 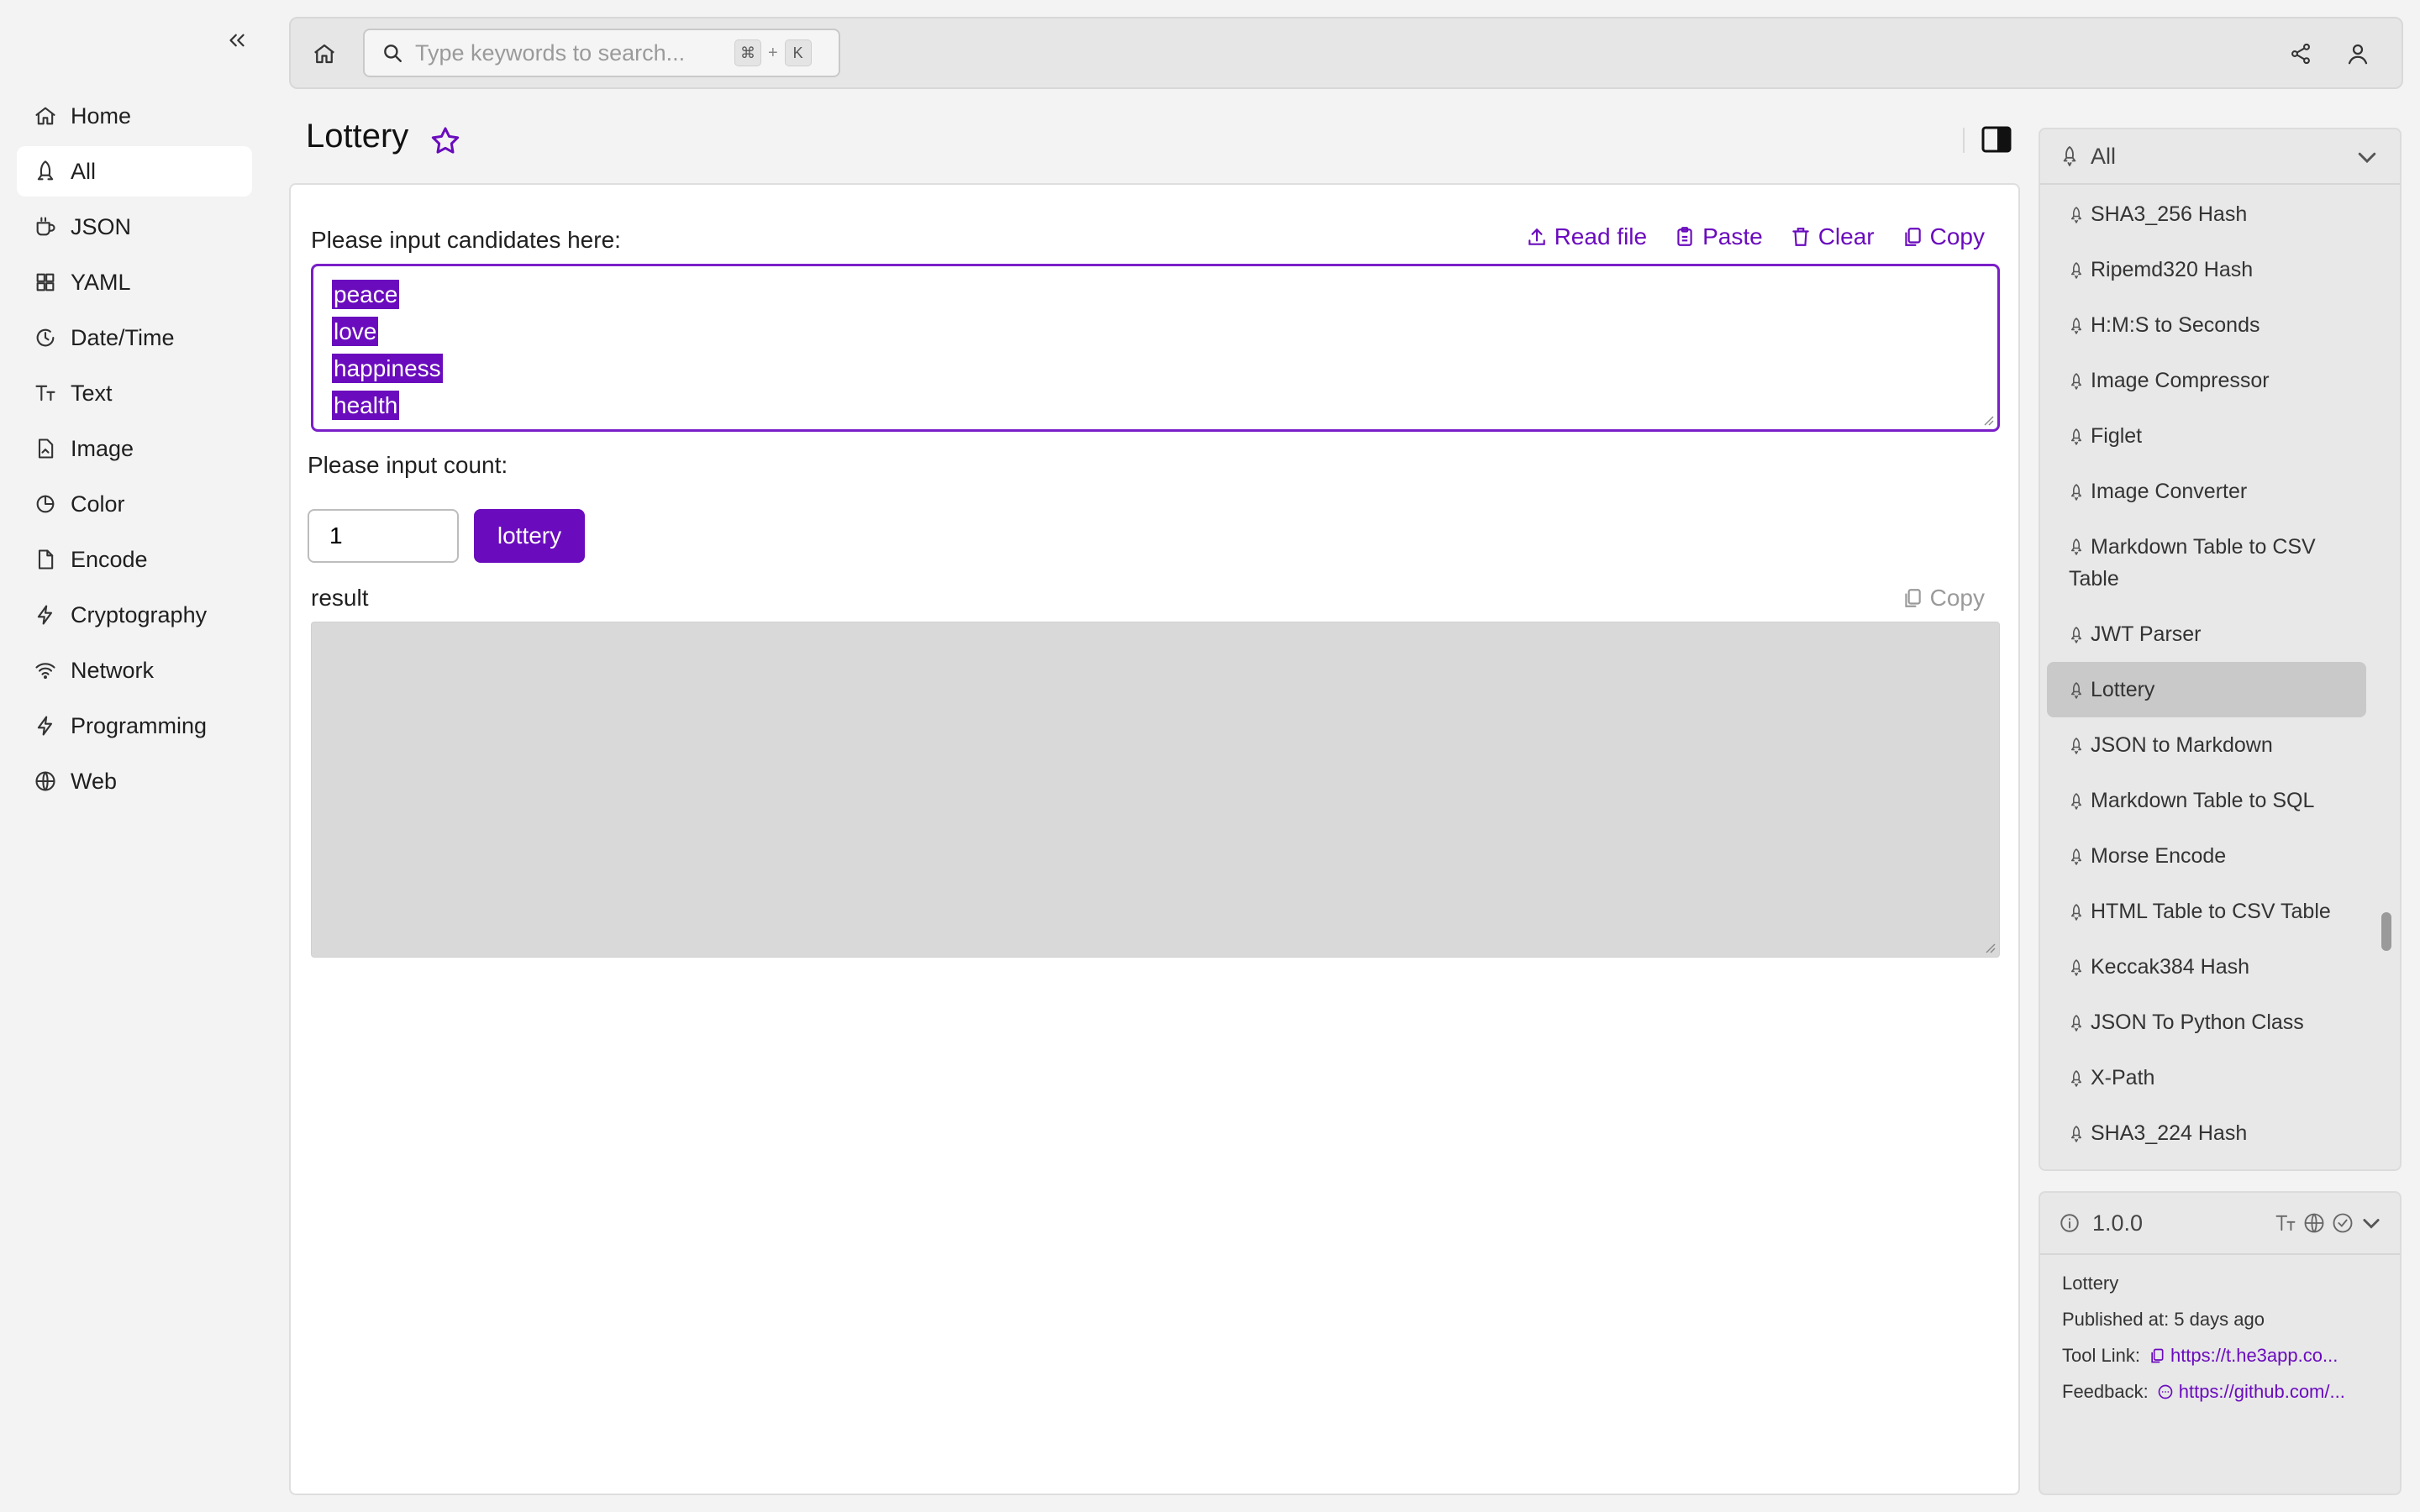 I want to click on tool-list-item: Ripemd320 Hash, so click(x=2207, y=269).